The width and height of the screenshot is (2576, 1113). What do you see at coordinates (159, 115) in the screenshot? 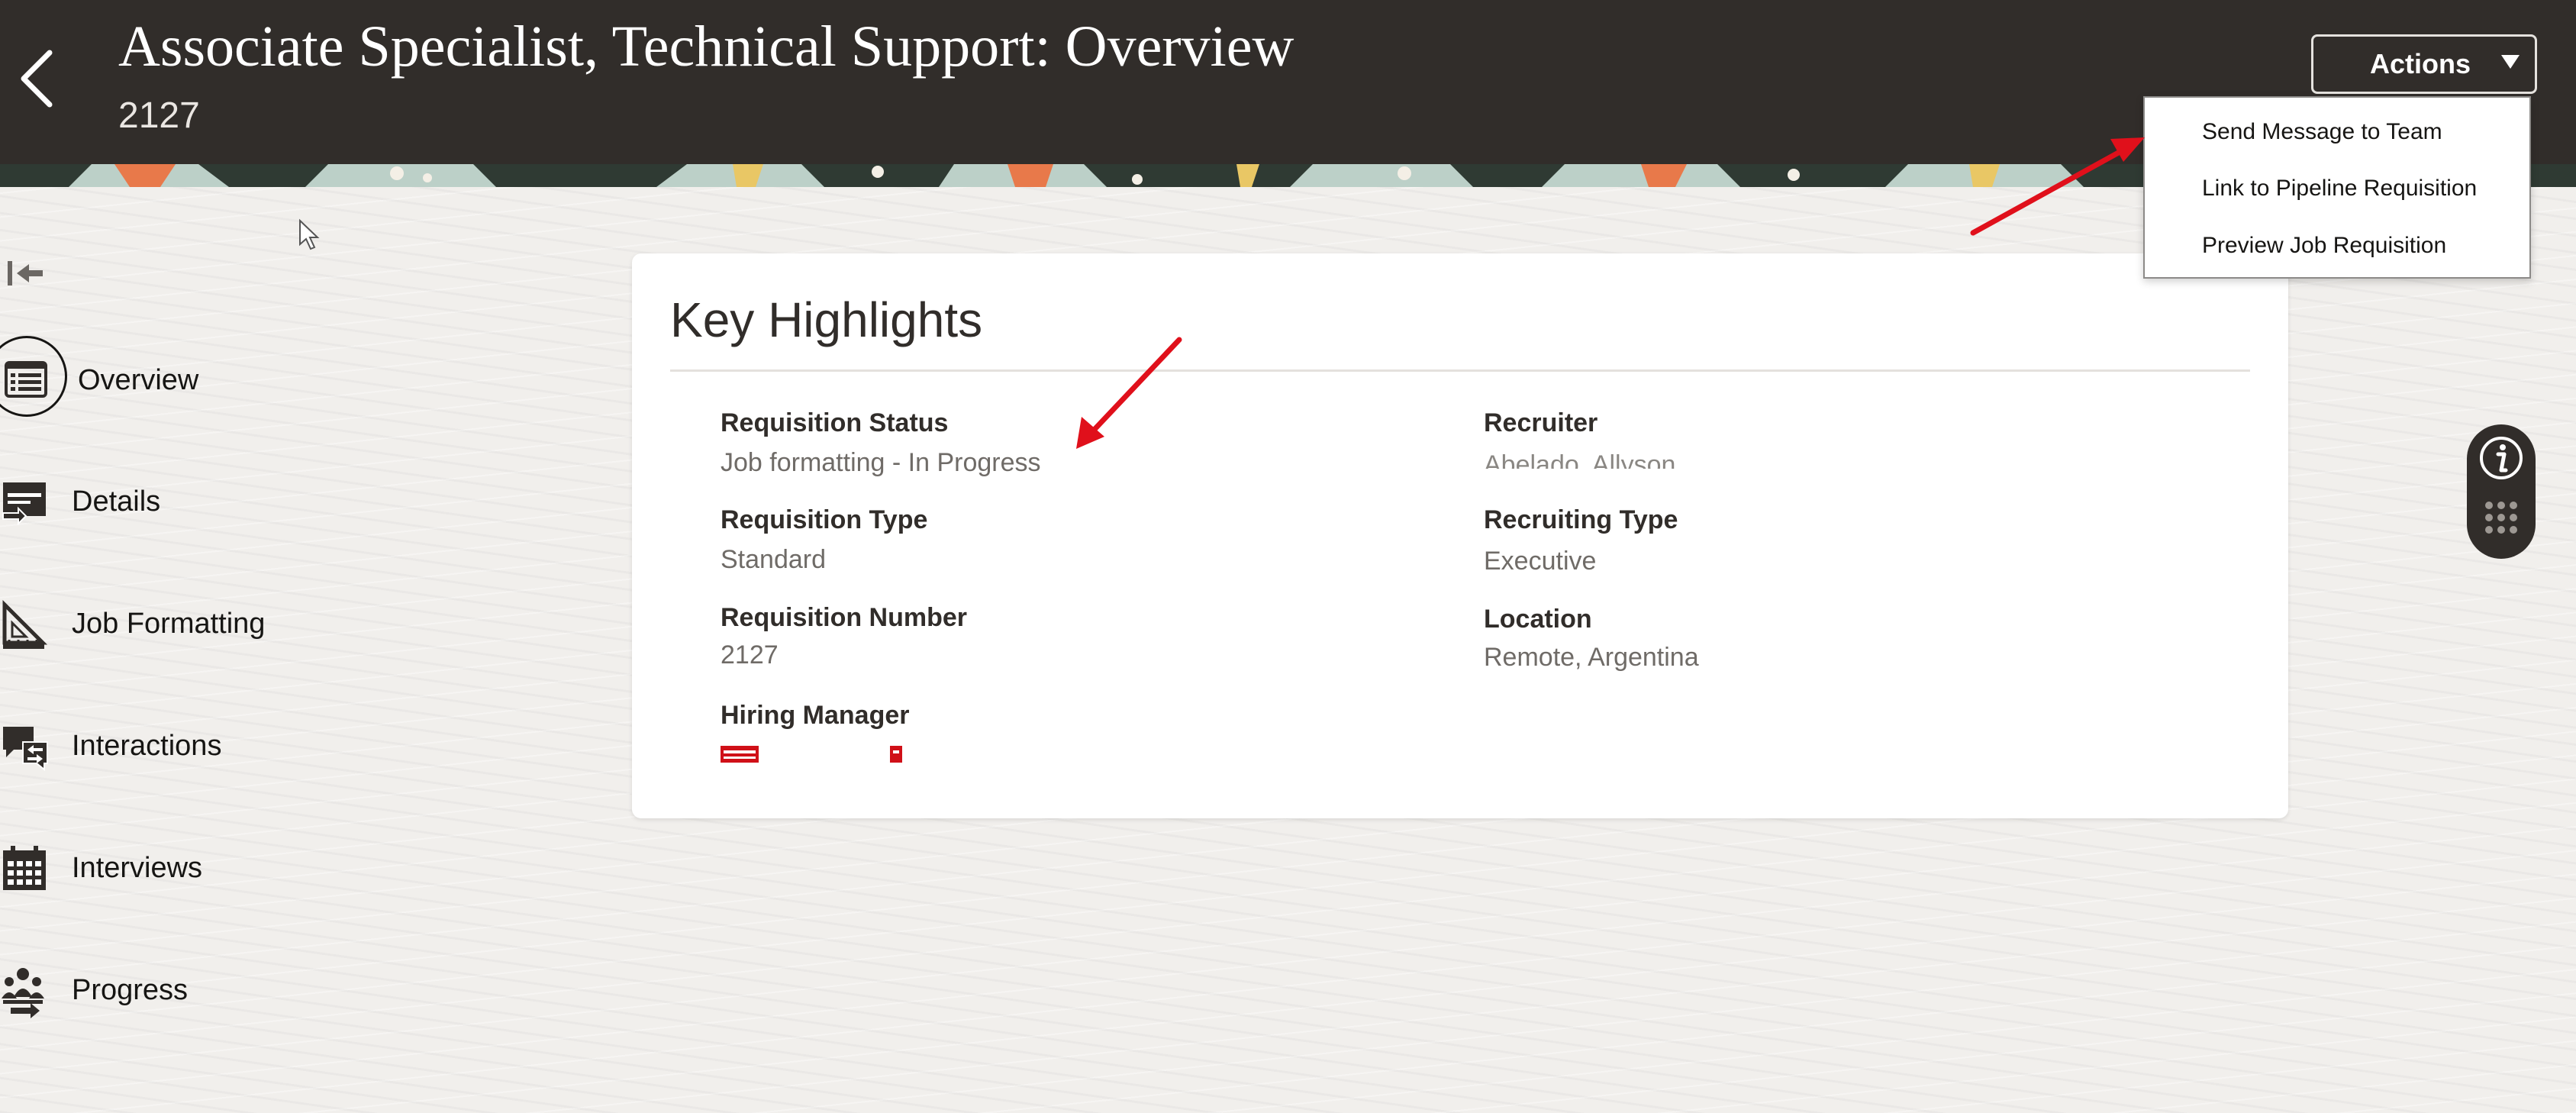
I see `requisition-number-subtitle: 2127` at bounding box center [159, 115].